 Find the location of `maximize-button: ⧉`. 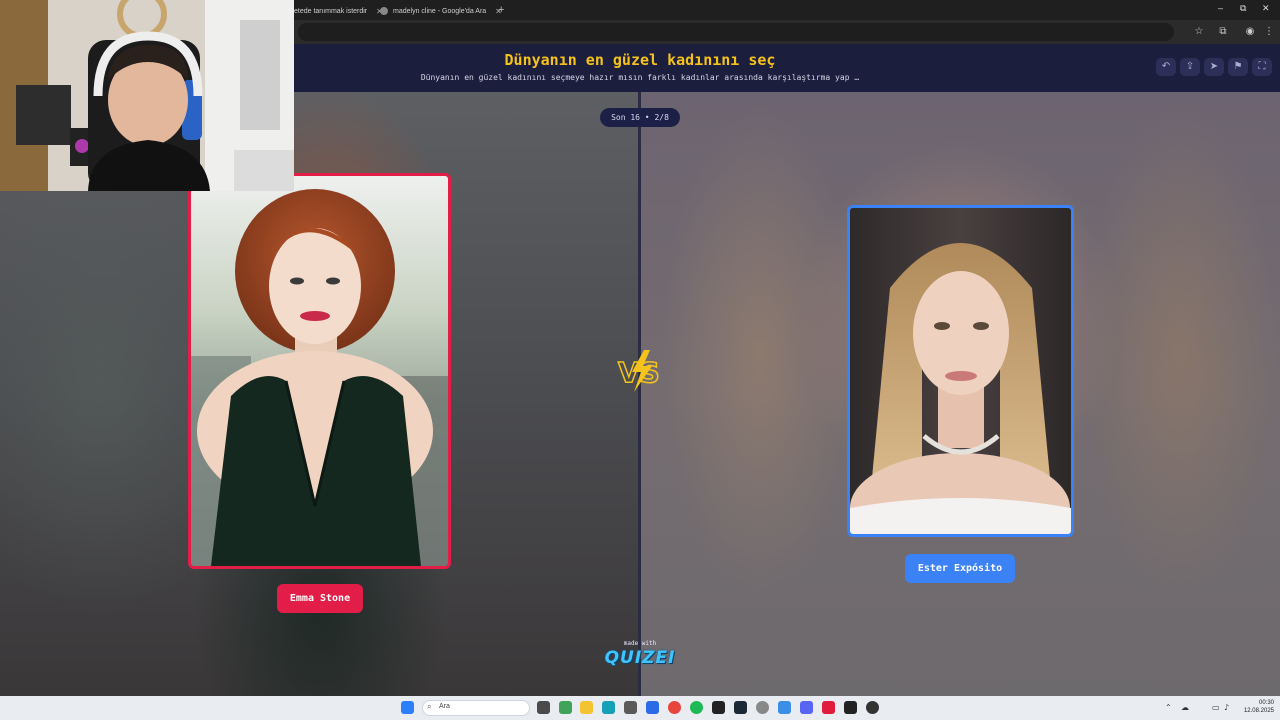

maximize-button: ⧉ is located at coordinates (1243, 8).